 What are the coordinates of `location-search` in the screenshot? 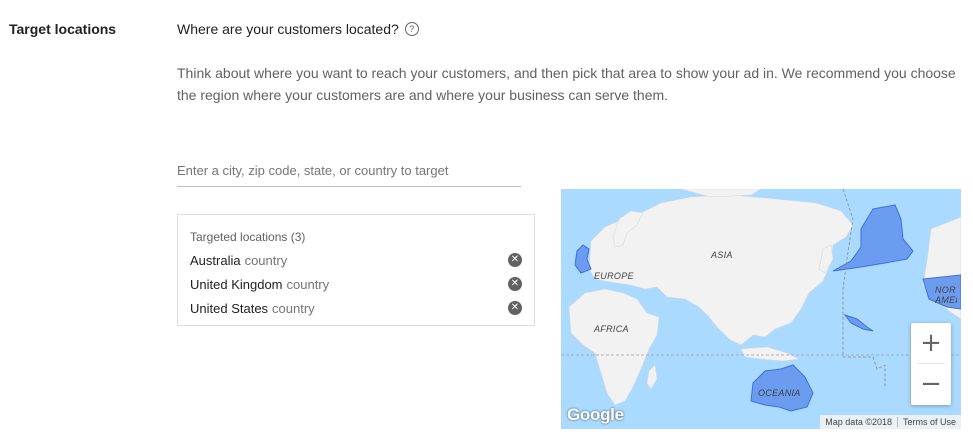 It's located at (349, 172).